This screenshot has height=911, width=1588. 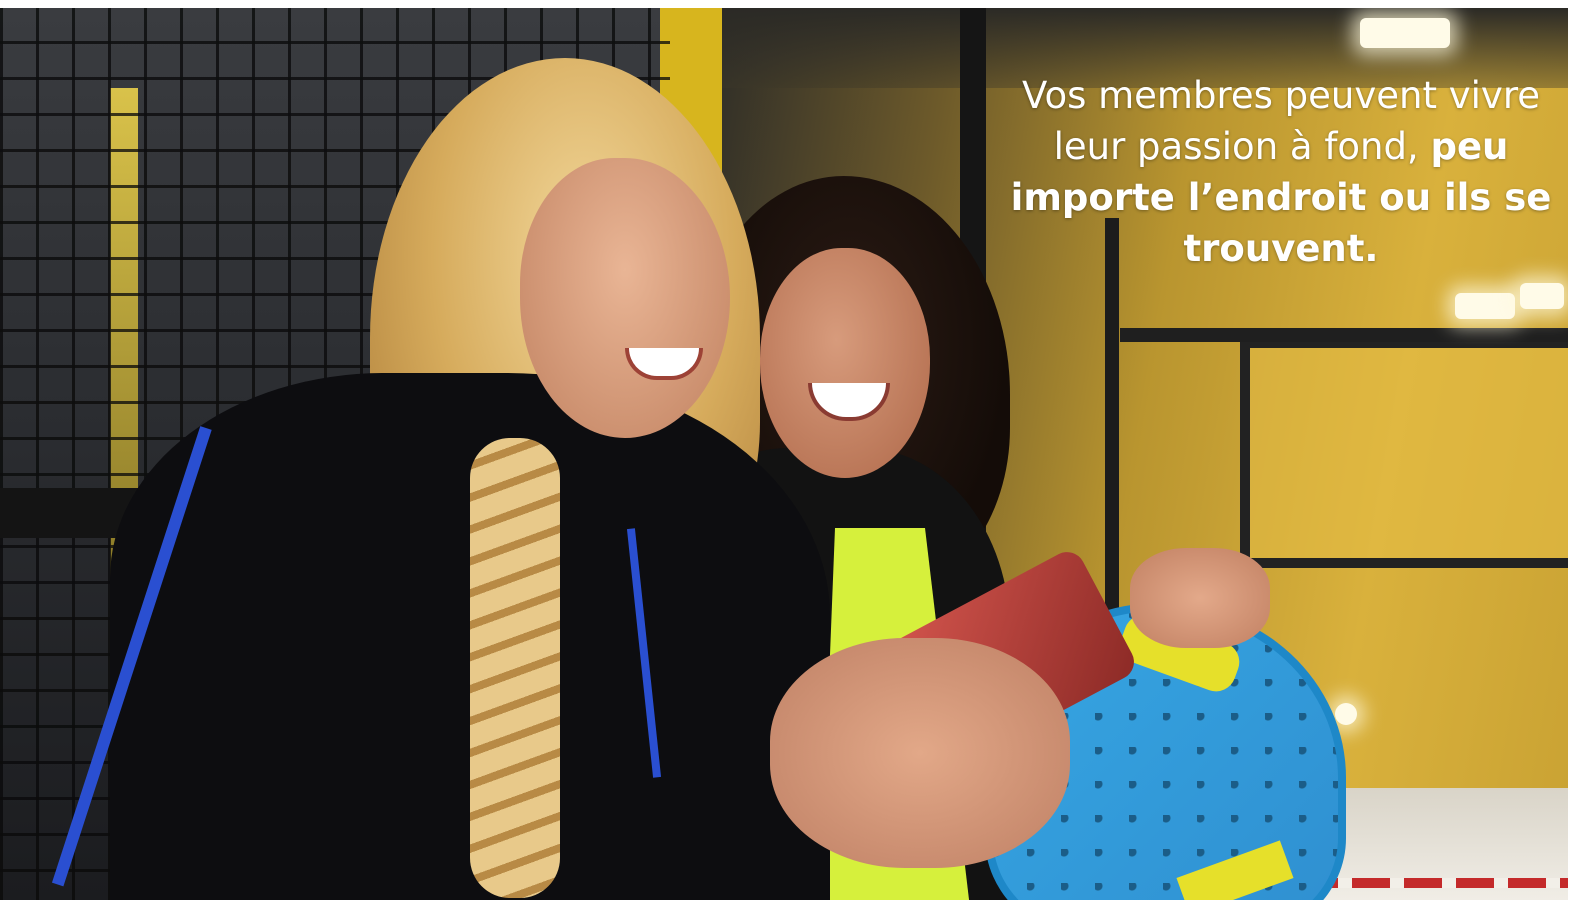 What do you see at coordinates (920, 753) in the screenshot?
I see `hand-holding-phone` at bounding box center [920, 753].